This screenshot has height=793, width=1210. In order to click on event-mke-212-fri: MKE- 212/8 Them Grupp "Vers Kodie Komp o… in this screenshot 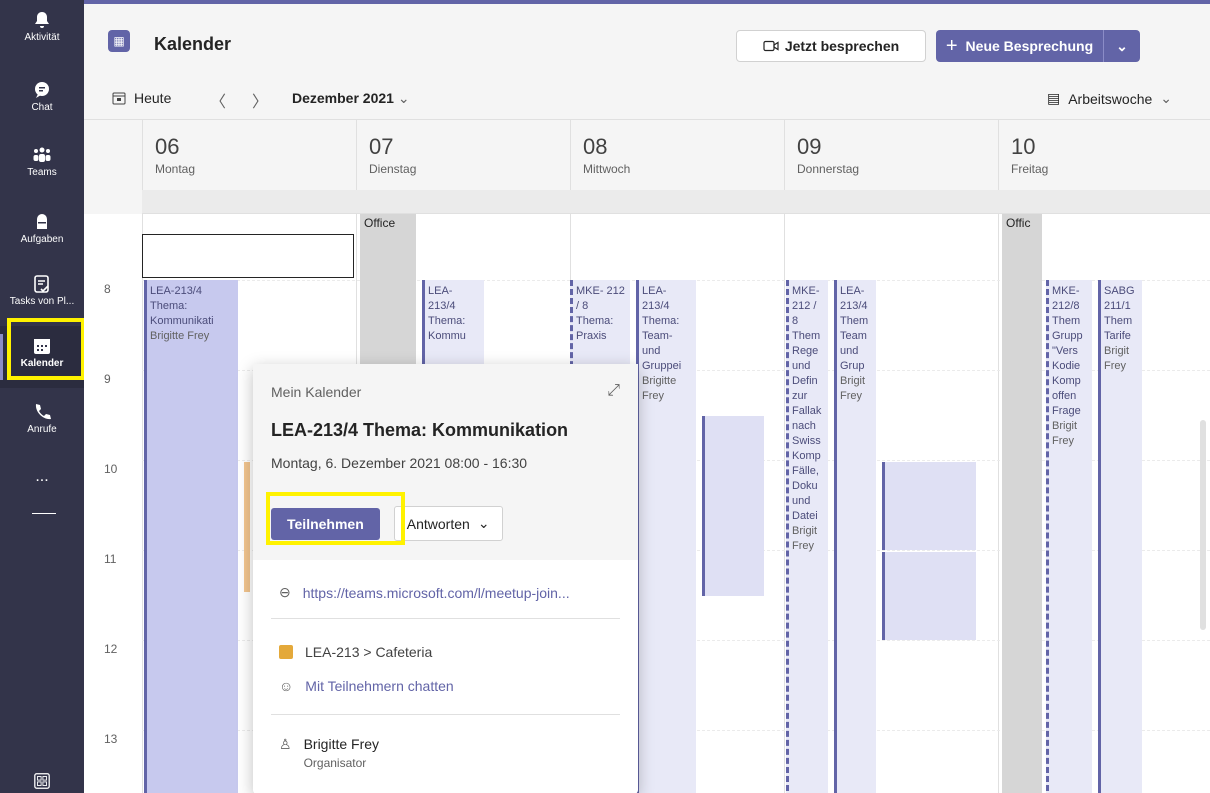, I will do `click(1069, 536)`.